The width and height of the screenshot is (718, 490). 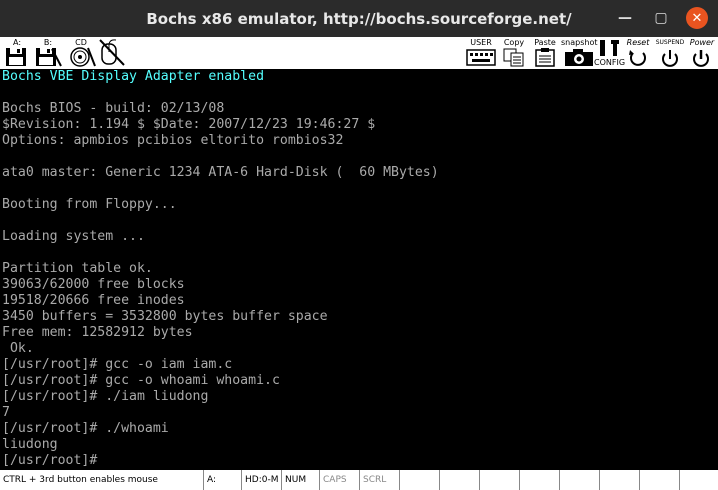 I want to click on terminal-line: Partition table ok., so click(x=77, y=268).